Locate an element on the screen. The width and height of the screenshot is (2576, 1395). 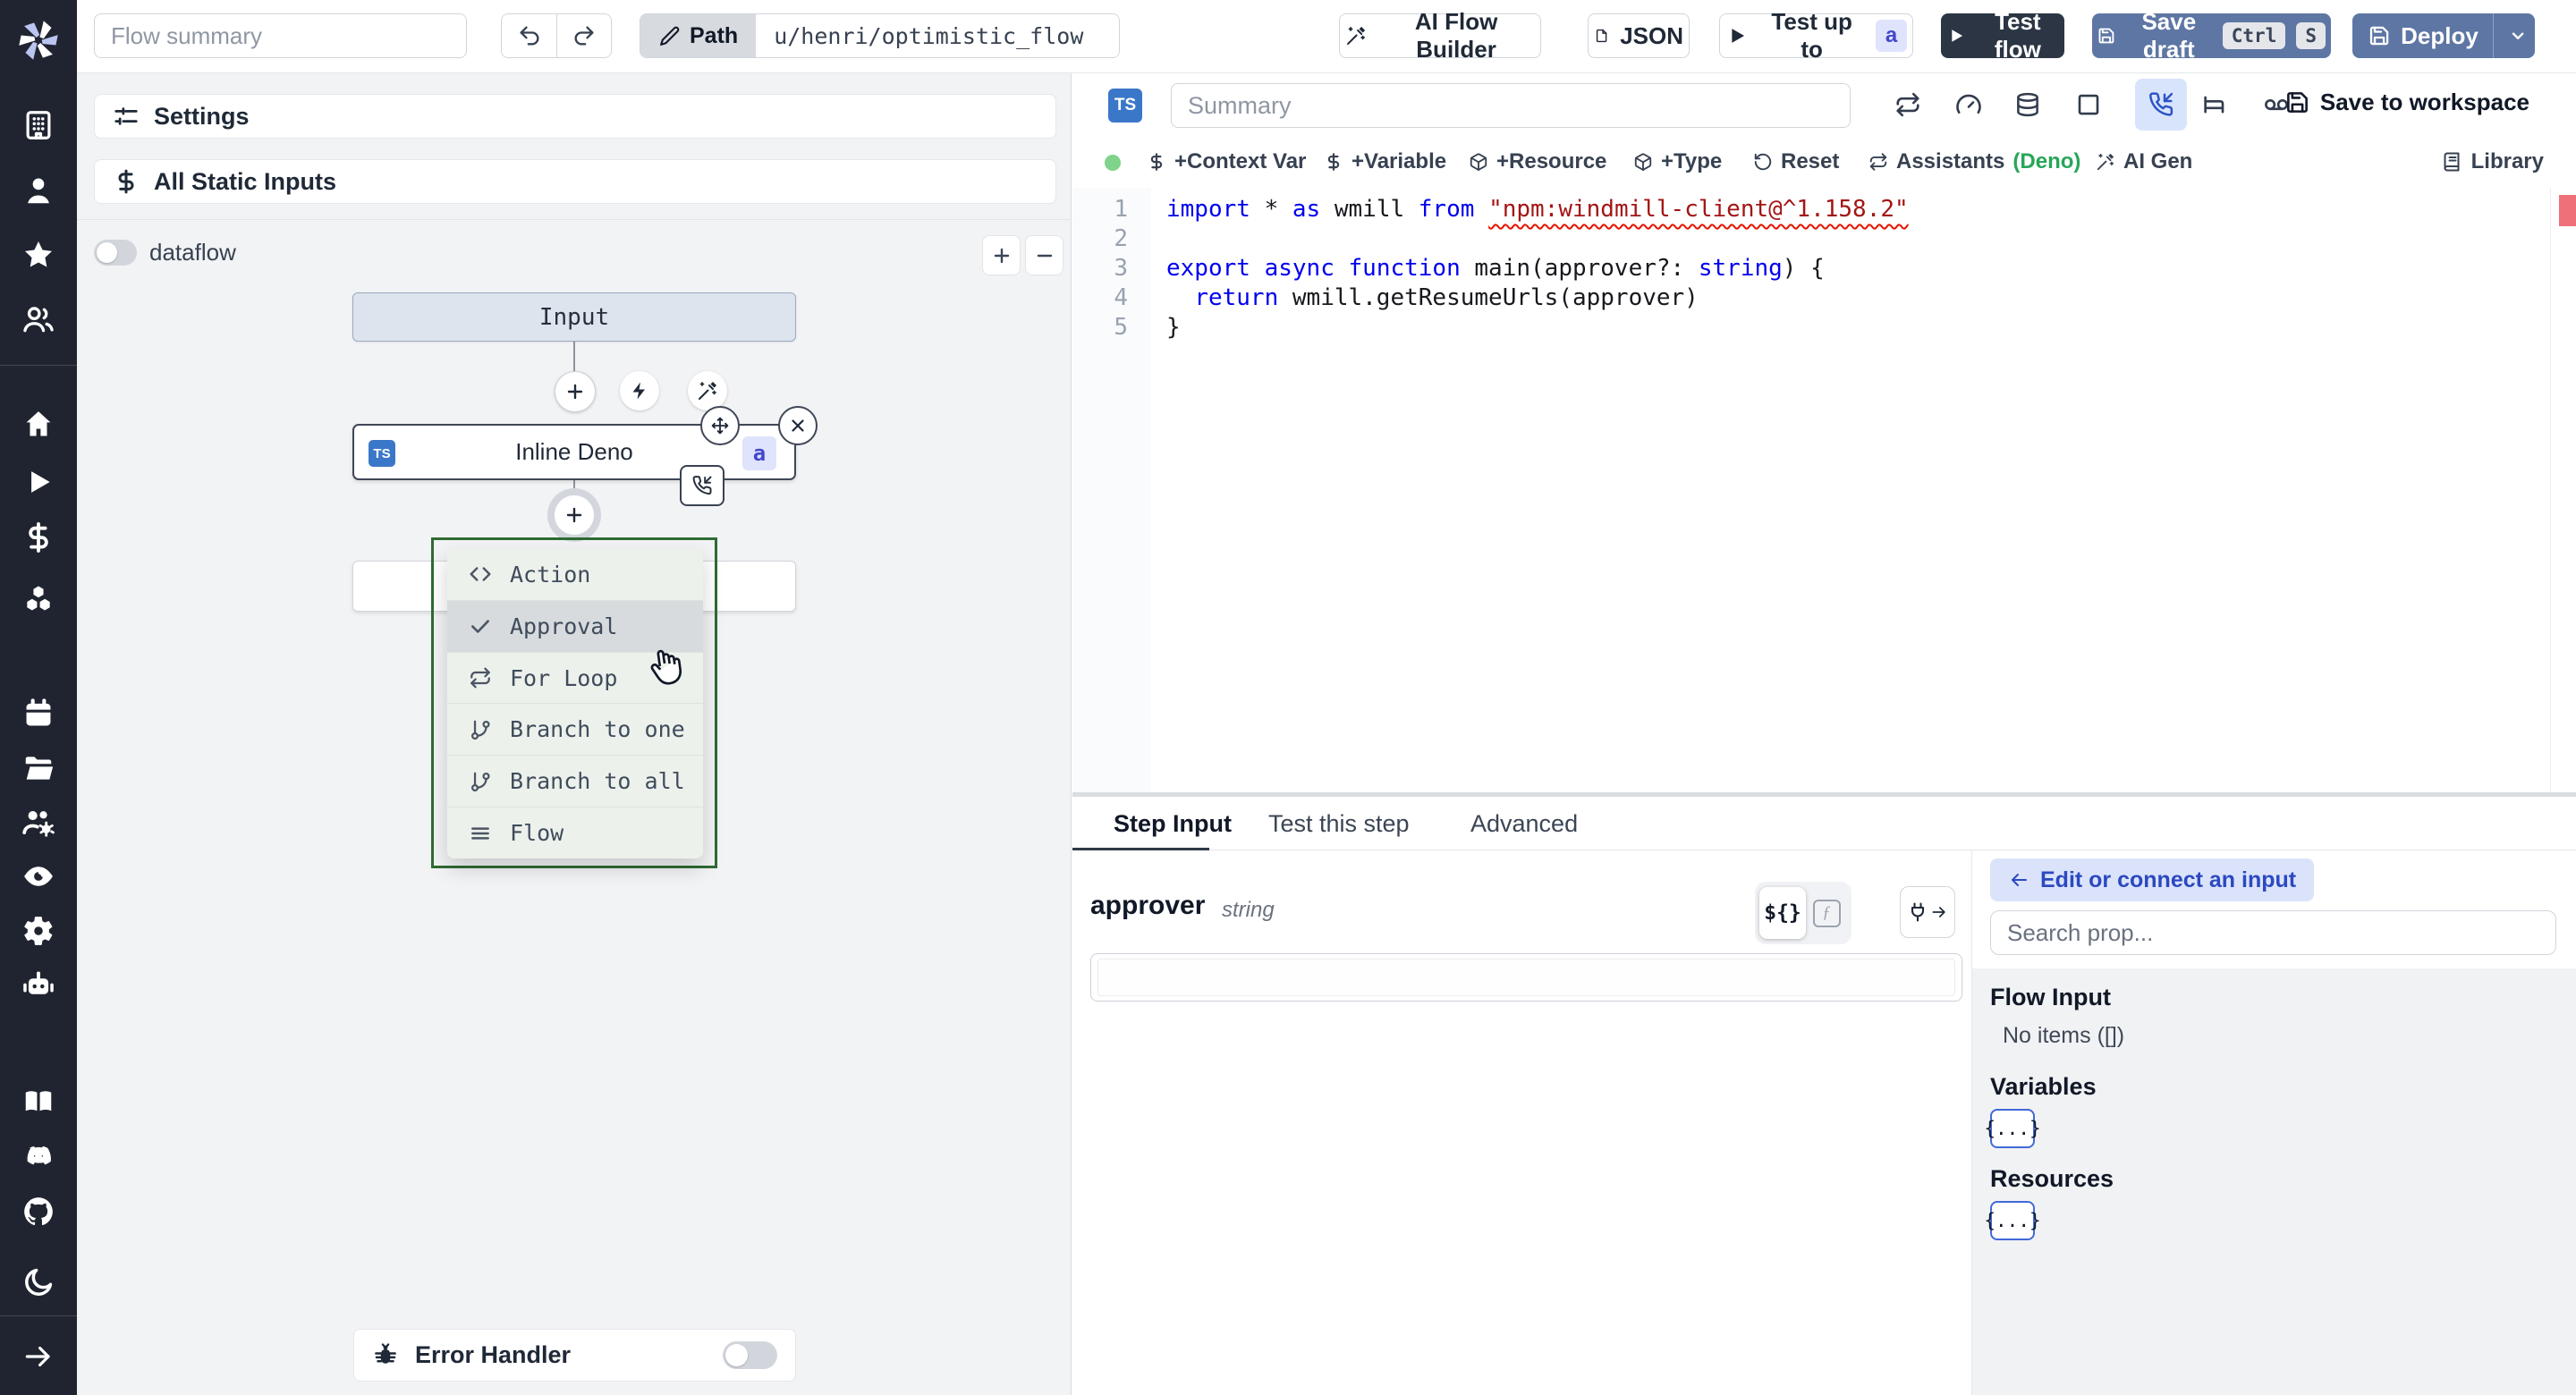
redo-button is located at coordinates (584, 35).